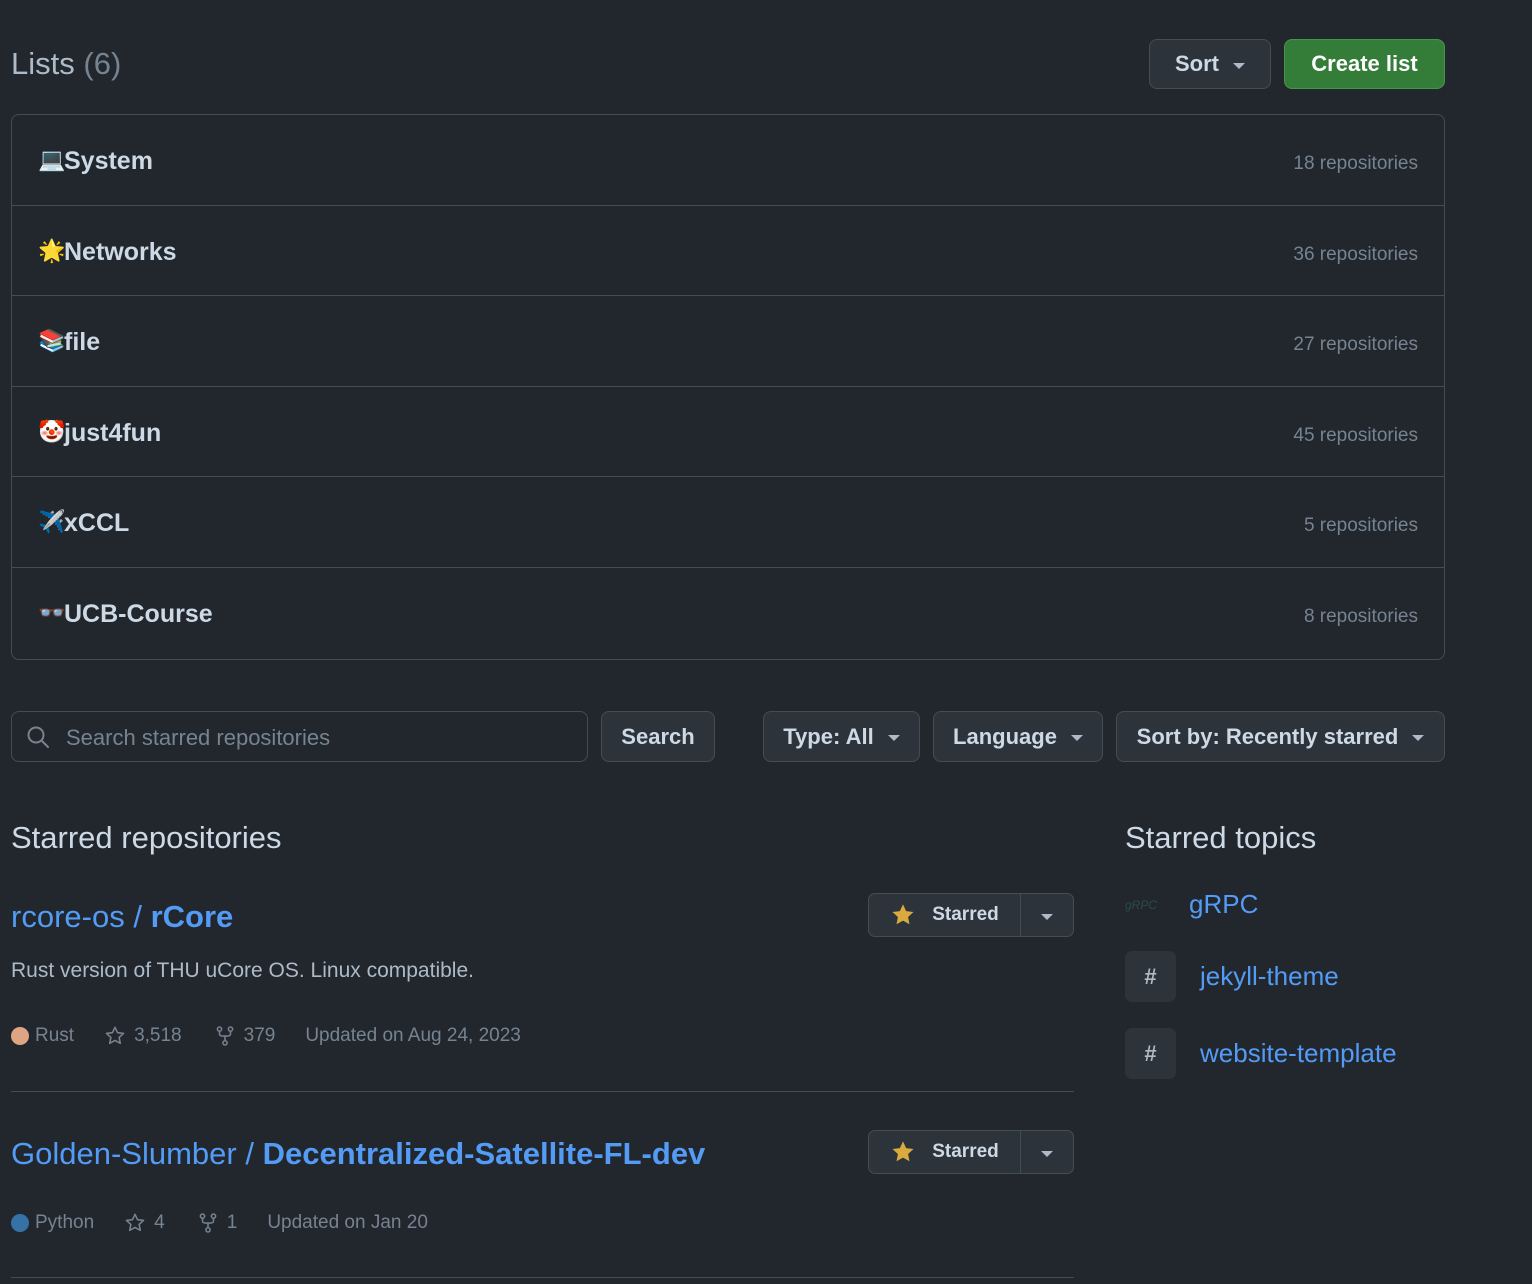 Image resolution: width=1532 pixels, height=1284 pixels. I want to click on airplane-icon: ✈️, so click(52, 521).